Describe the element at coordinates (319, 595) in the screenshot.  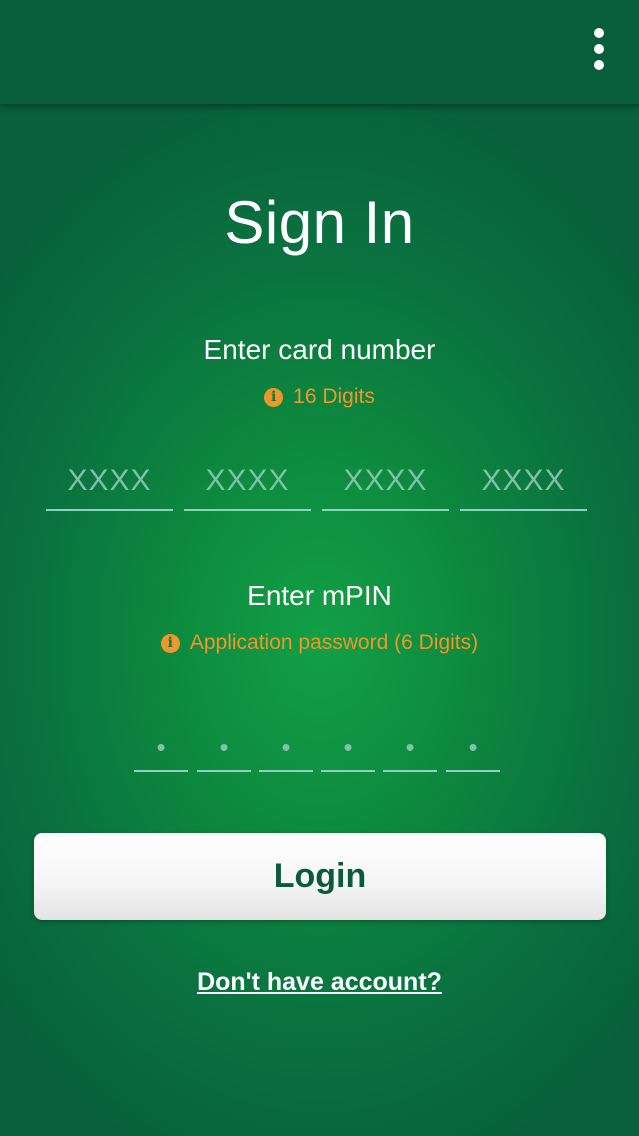
I see `mpin-label: Enter mPIN` at that location.